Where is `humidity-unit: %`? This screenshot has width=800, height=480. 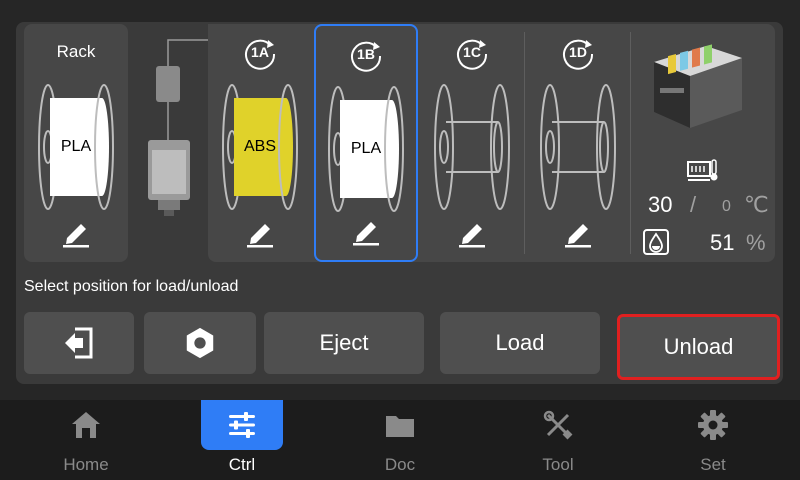 humidity-unit: % is located at coordinates (756, 242).